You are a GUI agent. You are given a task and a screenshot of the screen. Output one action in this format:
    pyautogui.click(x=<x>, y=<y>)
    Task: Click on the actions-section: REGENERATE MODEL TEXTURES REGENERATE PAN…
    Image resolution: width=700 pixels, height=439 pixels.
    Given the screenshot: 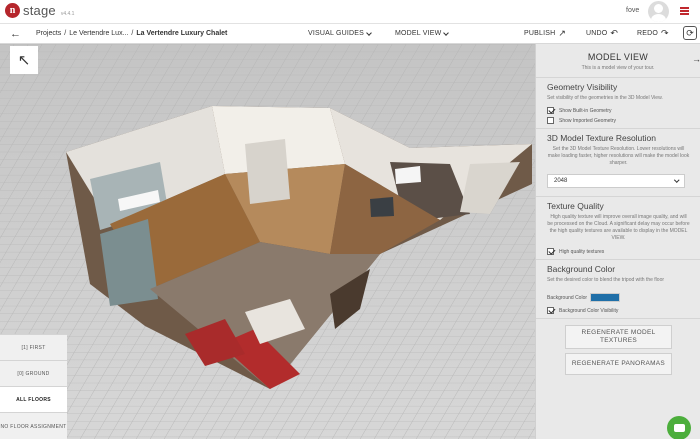 What is the action you would take?
    pyautogui.click(x=618, y=350)
    